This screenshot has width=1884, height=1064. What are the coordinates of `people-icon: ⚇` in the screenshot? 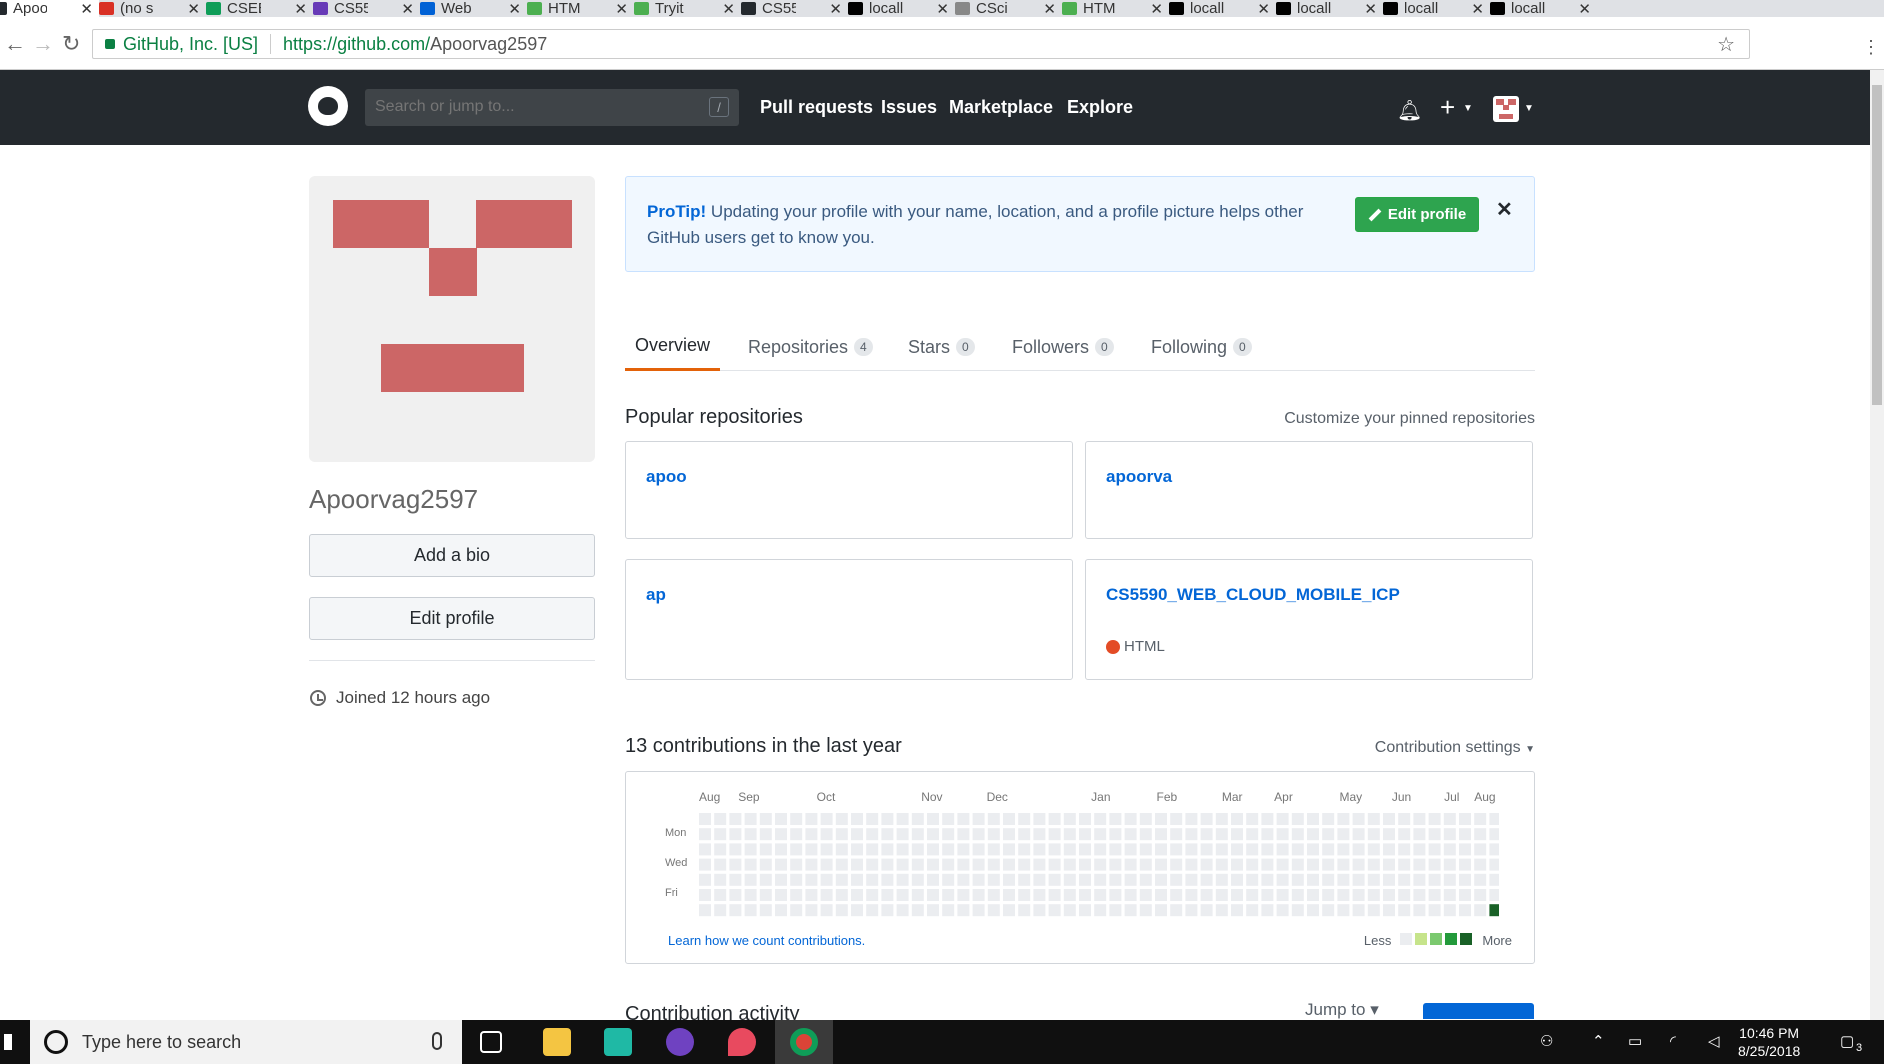 It's located at (1546, 1041).